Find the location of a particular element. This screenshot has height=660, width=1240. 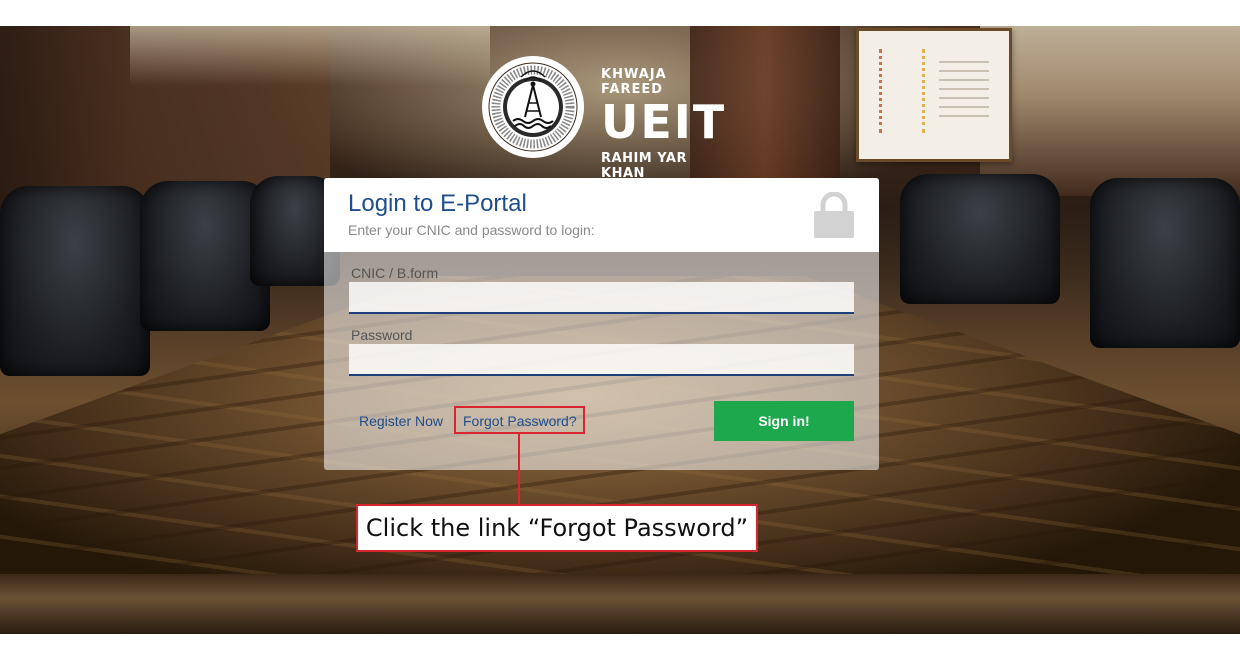

cnic-label: CNIC / B.form is located at coordinates (395, 273).